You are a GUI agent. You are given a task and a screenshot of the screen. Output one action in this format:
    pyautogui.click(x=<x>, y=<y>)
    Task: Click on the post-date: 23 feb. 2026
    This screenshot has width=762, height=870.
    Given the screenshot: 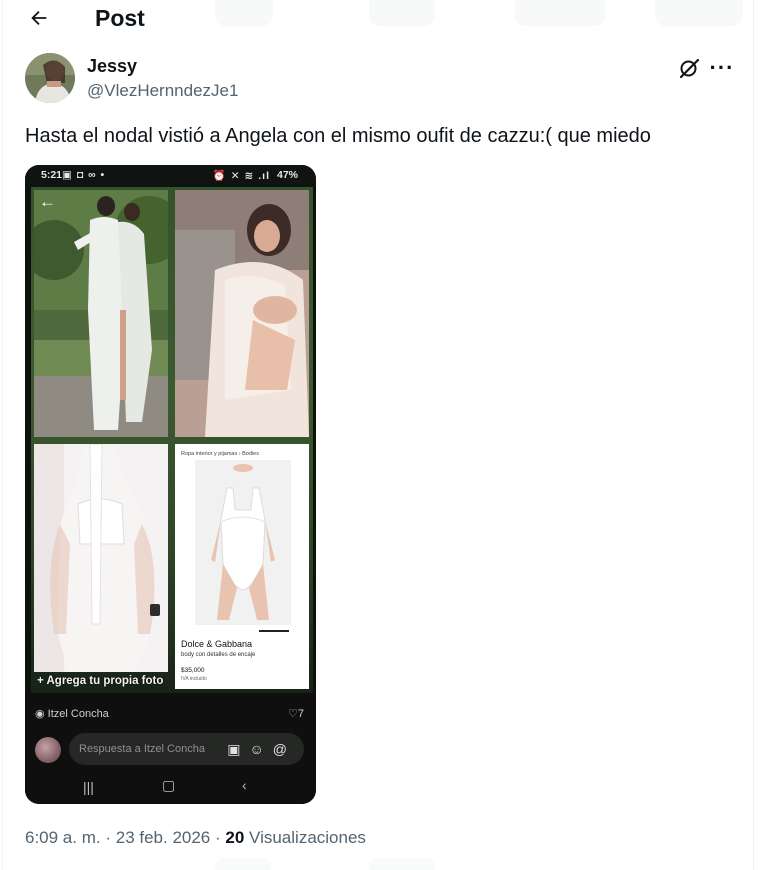 What is the action you would take?
    pyautogui.click(x=163, y=837)
    